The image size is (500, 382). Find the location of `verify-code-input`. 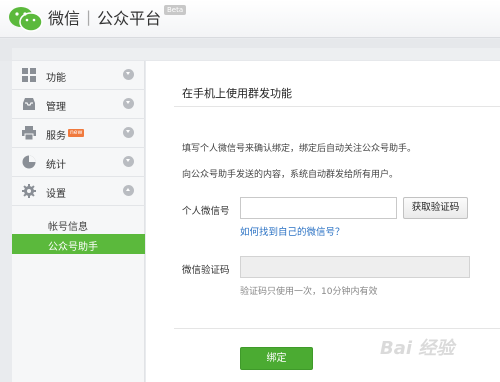

verify-code-input is located at coordinates (355, 267).